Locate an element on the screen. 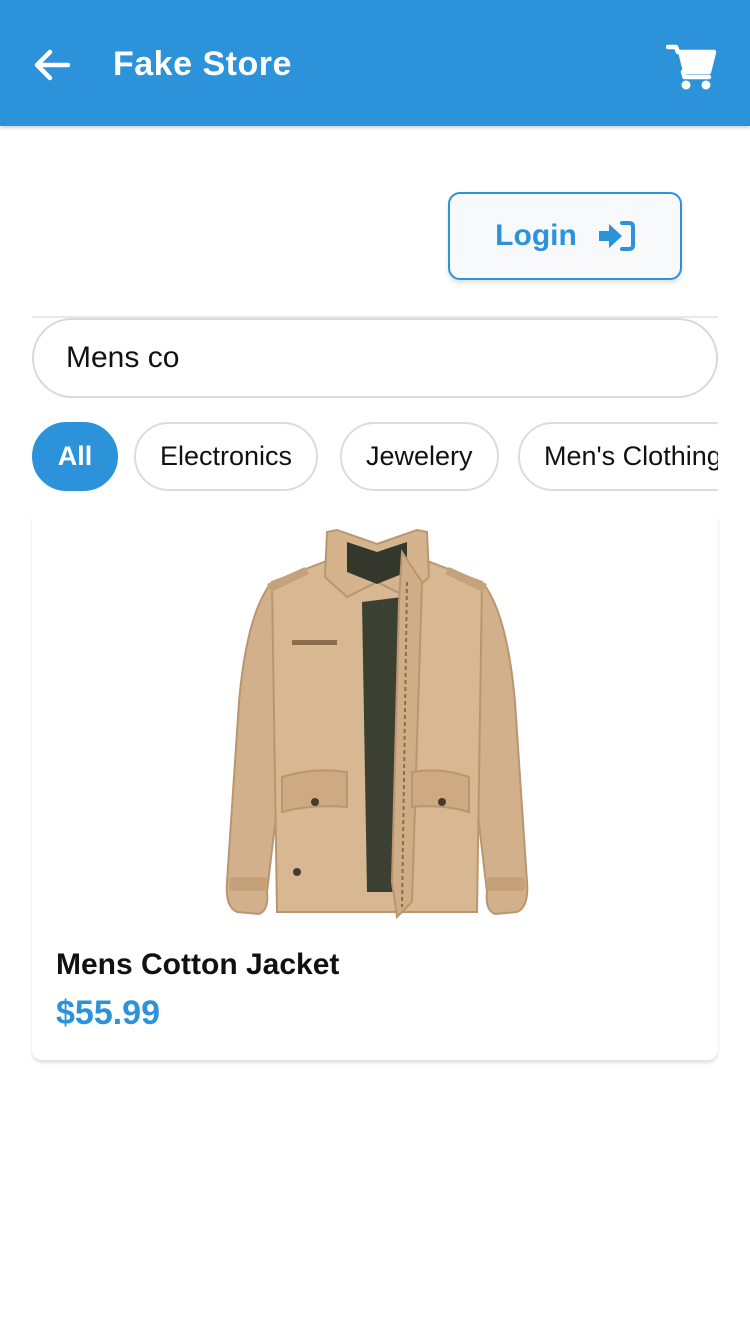  login-label: Login is located at coordinates (536, 235).